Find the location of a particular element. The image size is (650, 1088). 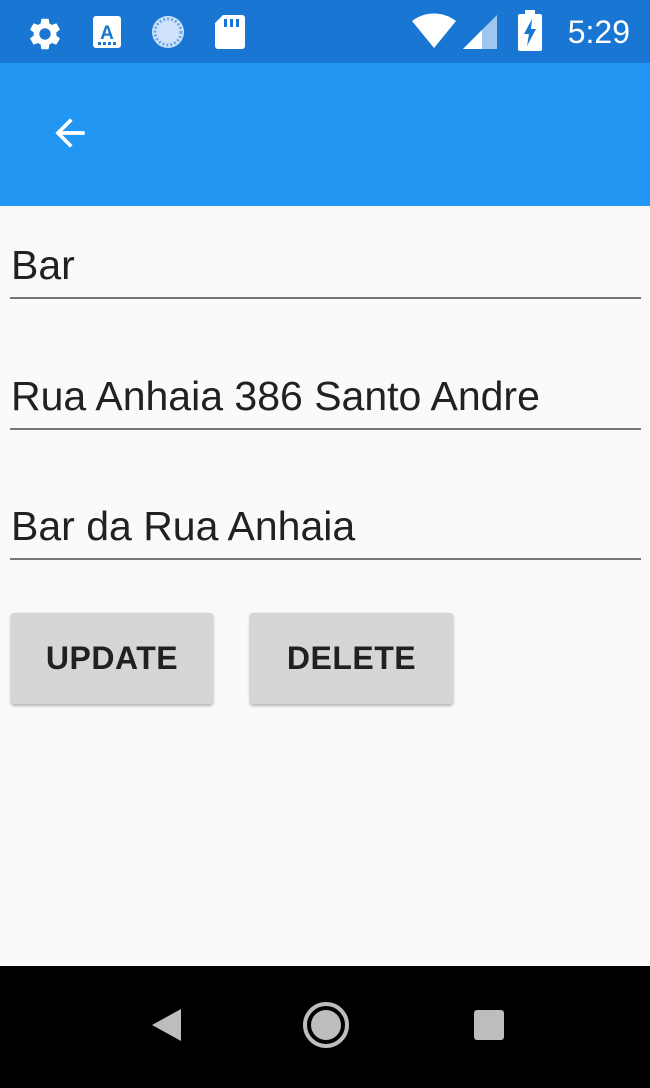

svg-text: A is located at coordinates (107, 33).